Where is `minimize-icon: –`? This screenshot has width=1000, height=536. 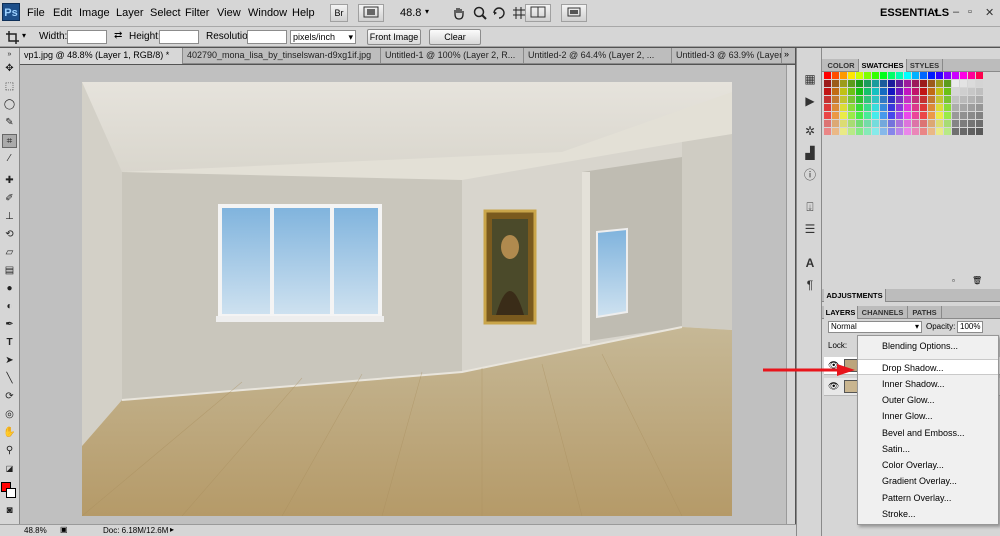 minimize-icon: – is located at coordinates (956, 12).